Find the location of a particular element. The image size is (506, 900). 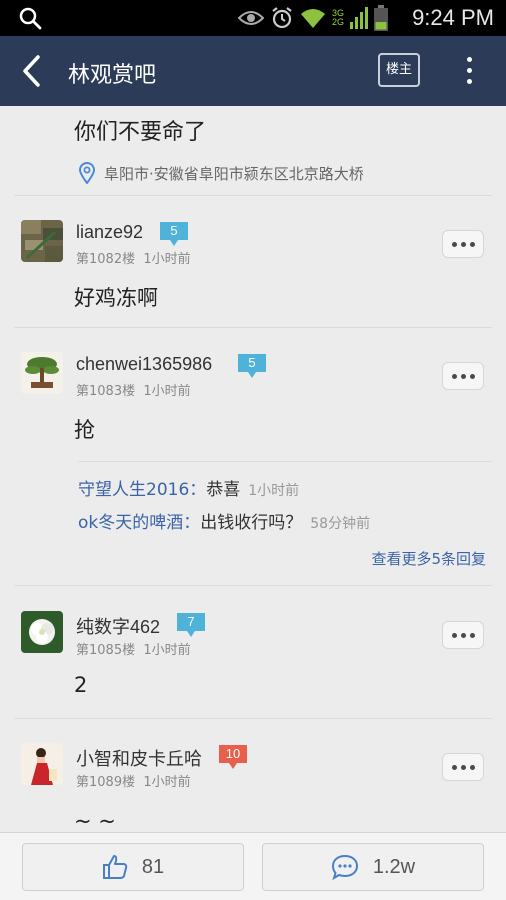

comment-bubble-icon is located at coordinates (344, 867).